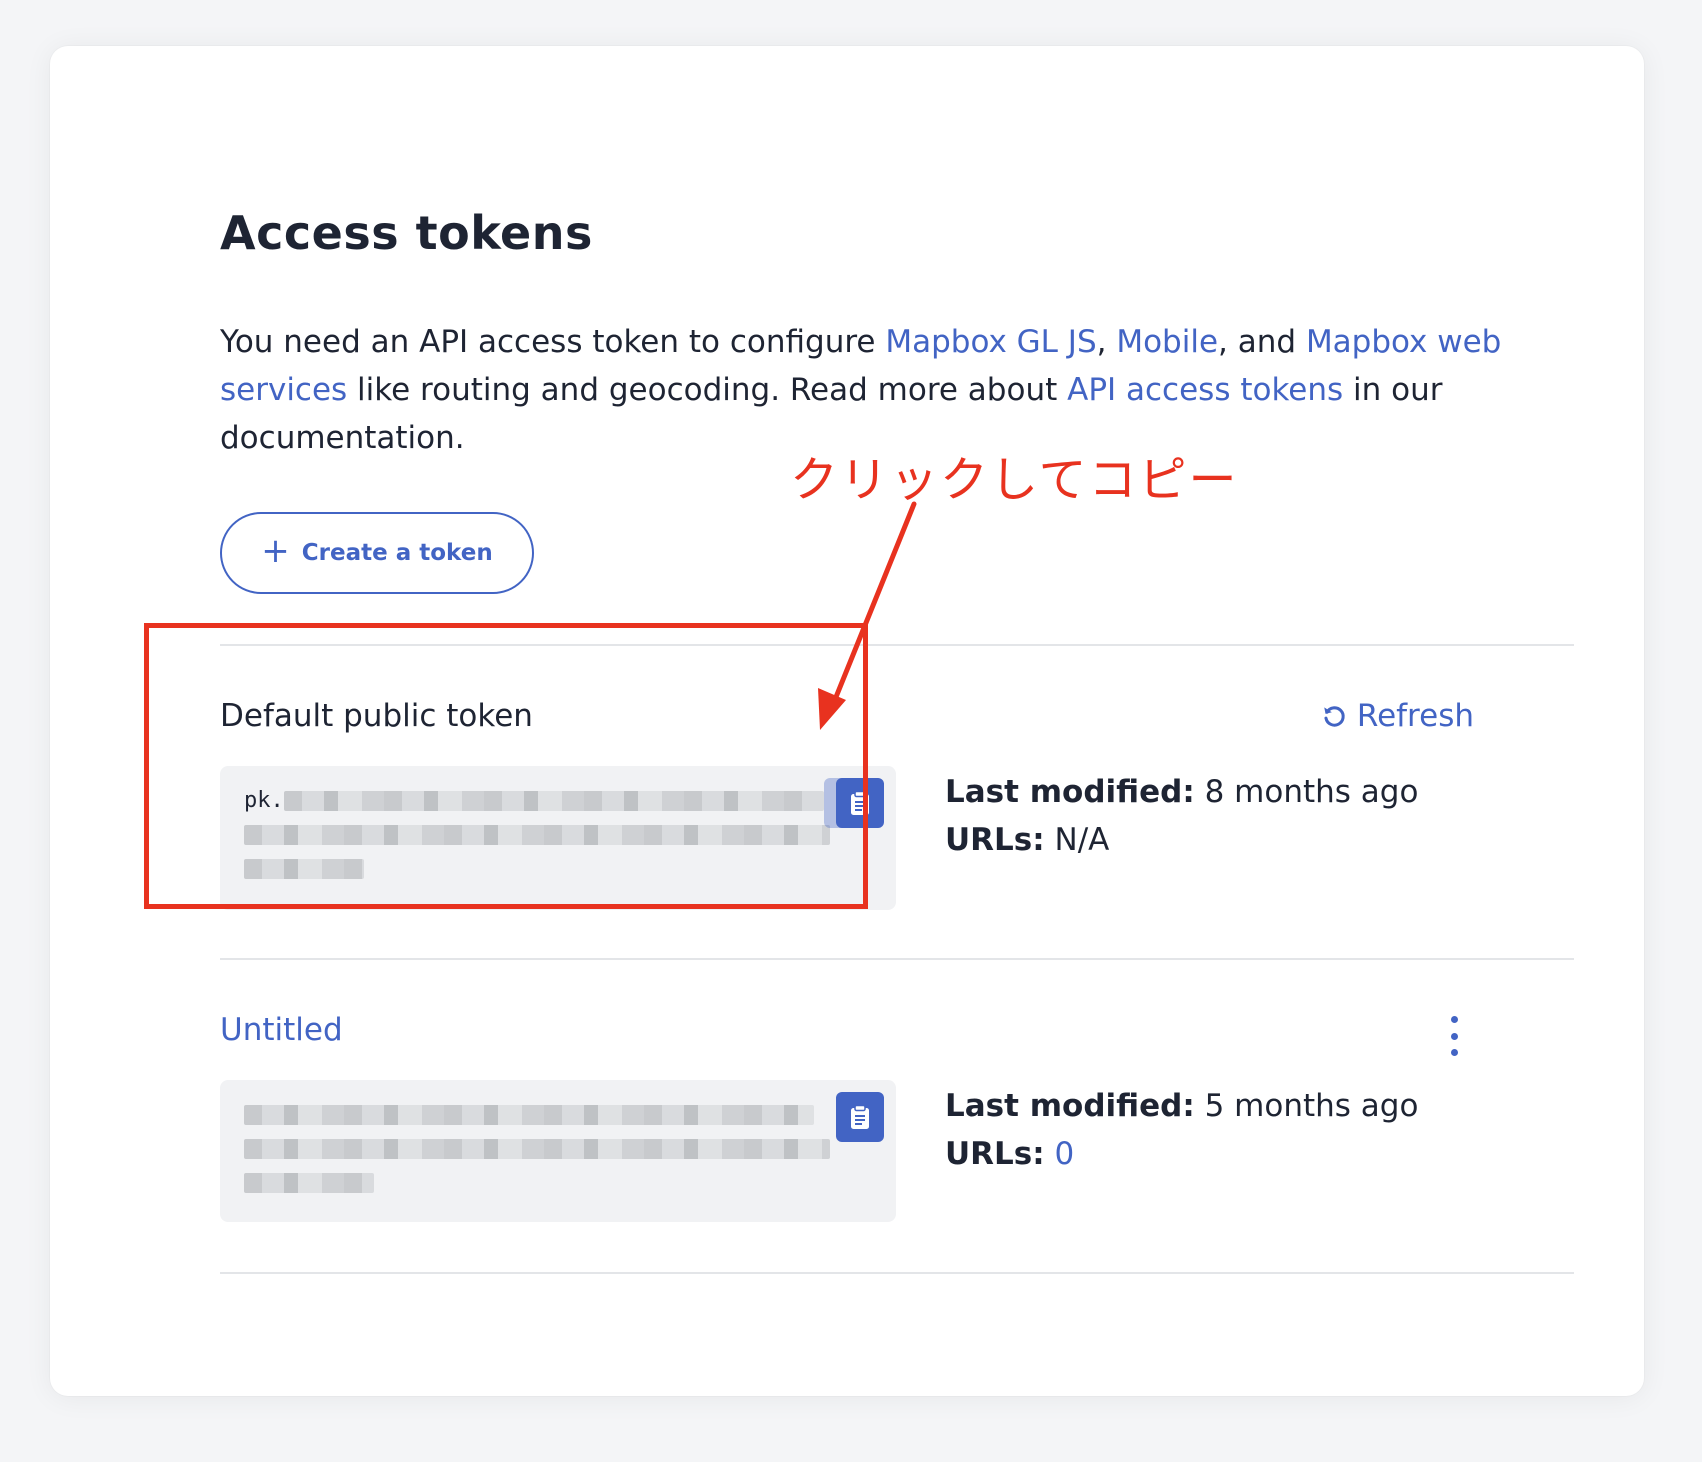 Image resolution: width=1702 pixels, height=1462 pixels. What do you see at coordinates (1167, 342) in the screenshot?
I see `link-mobile: Mobile` at bounding box center [1167, 342].